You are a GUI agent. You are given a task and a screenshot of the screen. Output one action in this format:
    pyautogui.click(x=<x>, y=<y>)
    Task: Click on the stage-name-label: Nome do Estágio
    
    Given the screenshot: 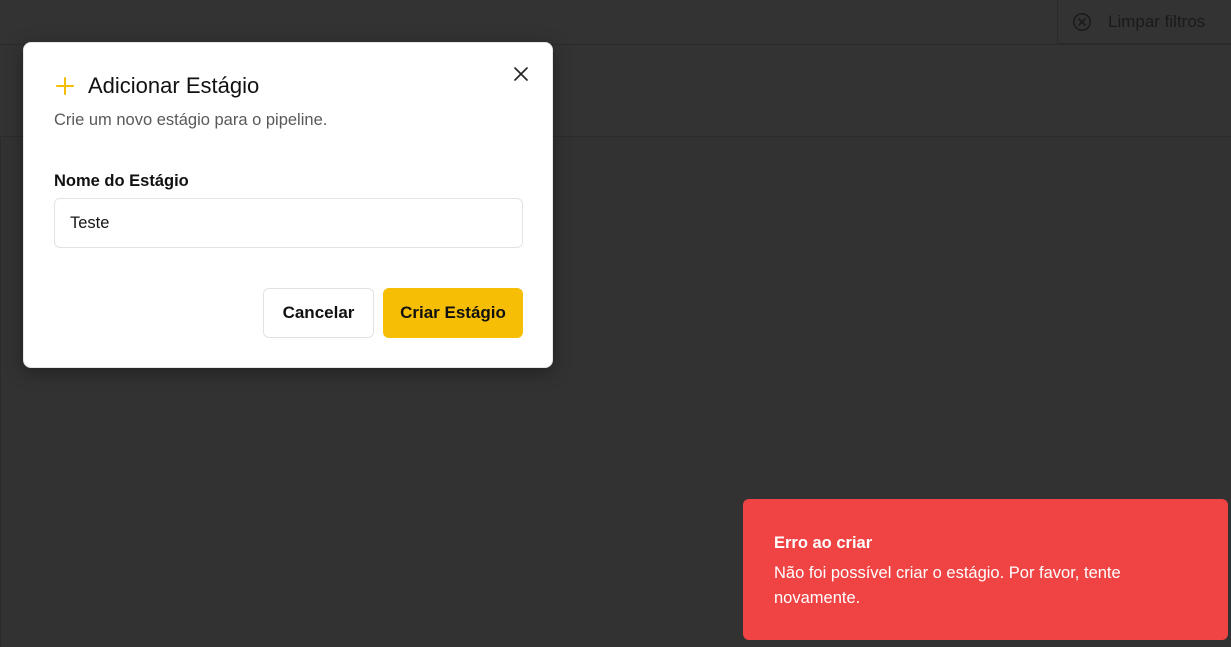 What is the action you would take?
    pyautogui.click(x=121, y=181)
    